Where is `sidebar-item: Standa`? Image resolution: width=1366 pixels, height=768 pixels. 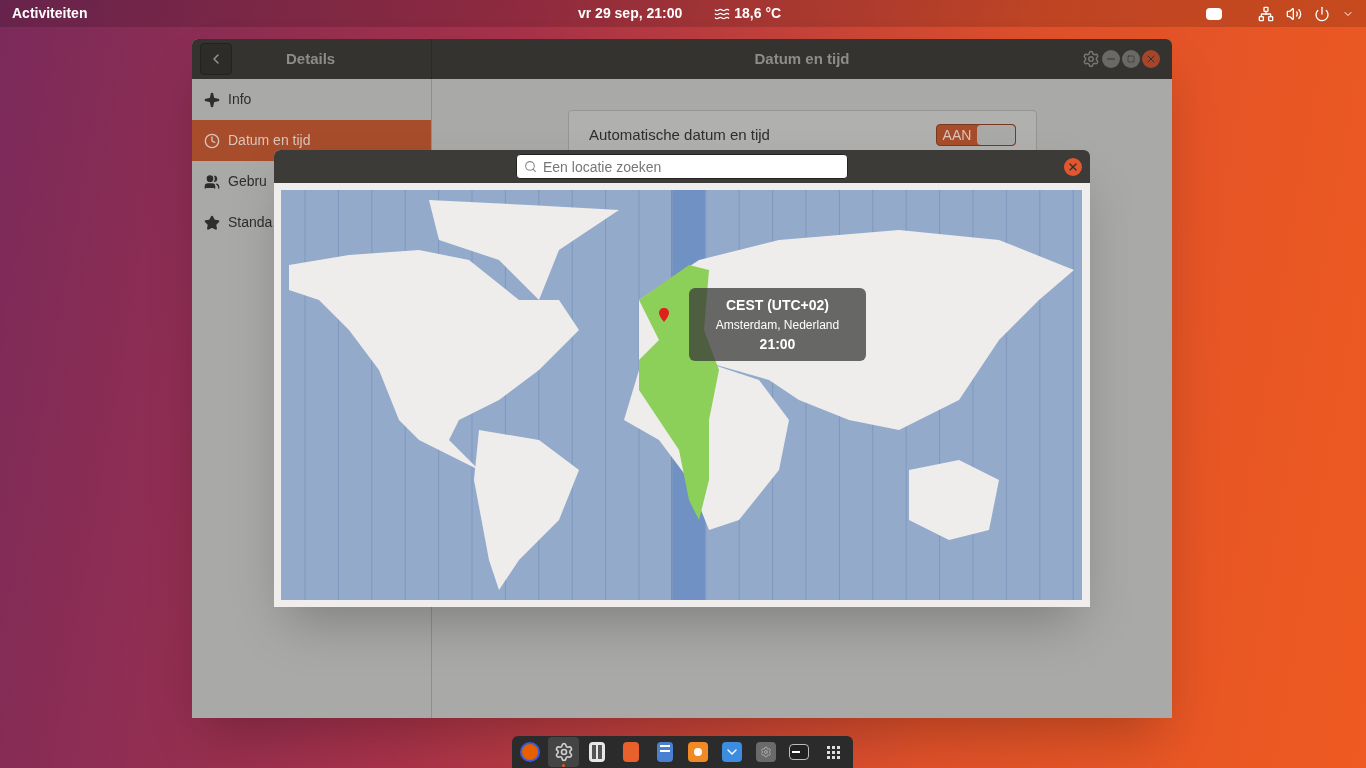 sidebar-item: Standa is located at coordinates (311, 222).